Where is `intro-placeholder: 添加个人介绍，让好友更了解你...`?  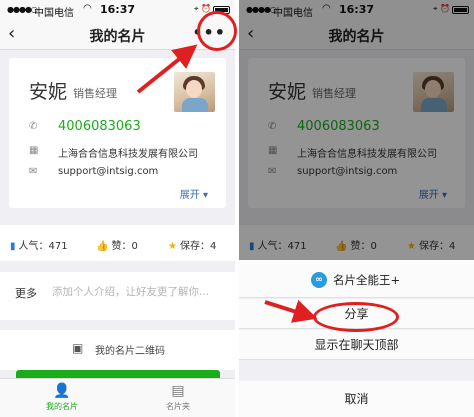 intro-placeholder: 添加个人介绍，让好友更了解你... is located at coordinates (137, 292).